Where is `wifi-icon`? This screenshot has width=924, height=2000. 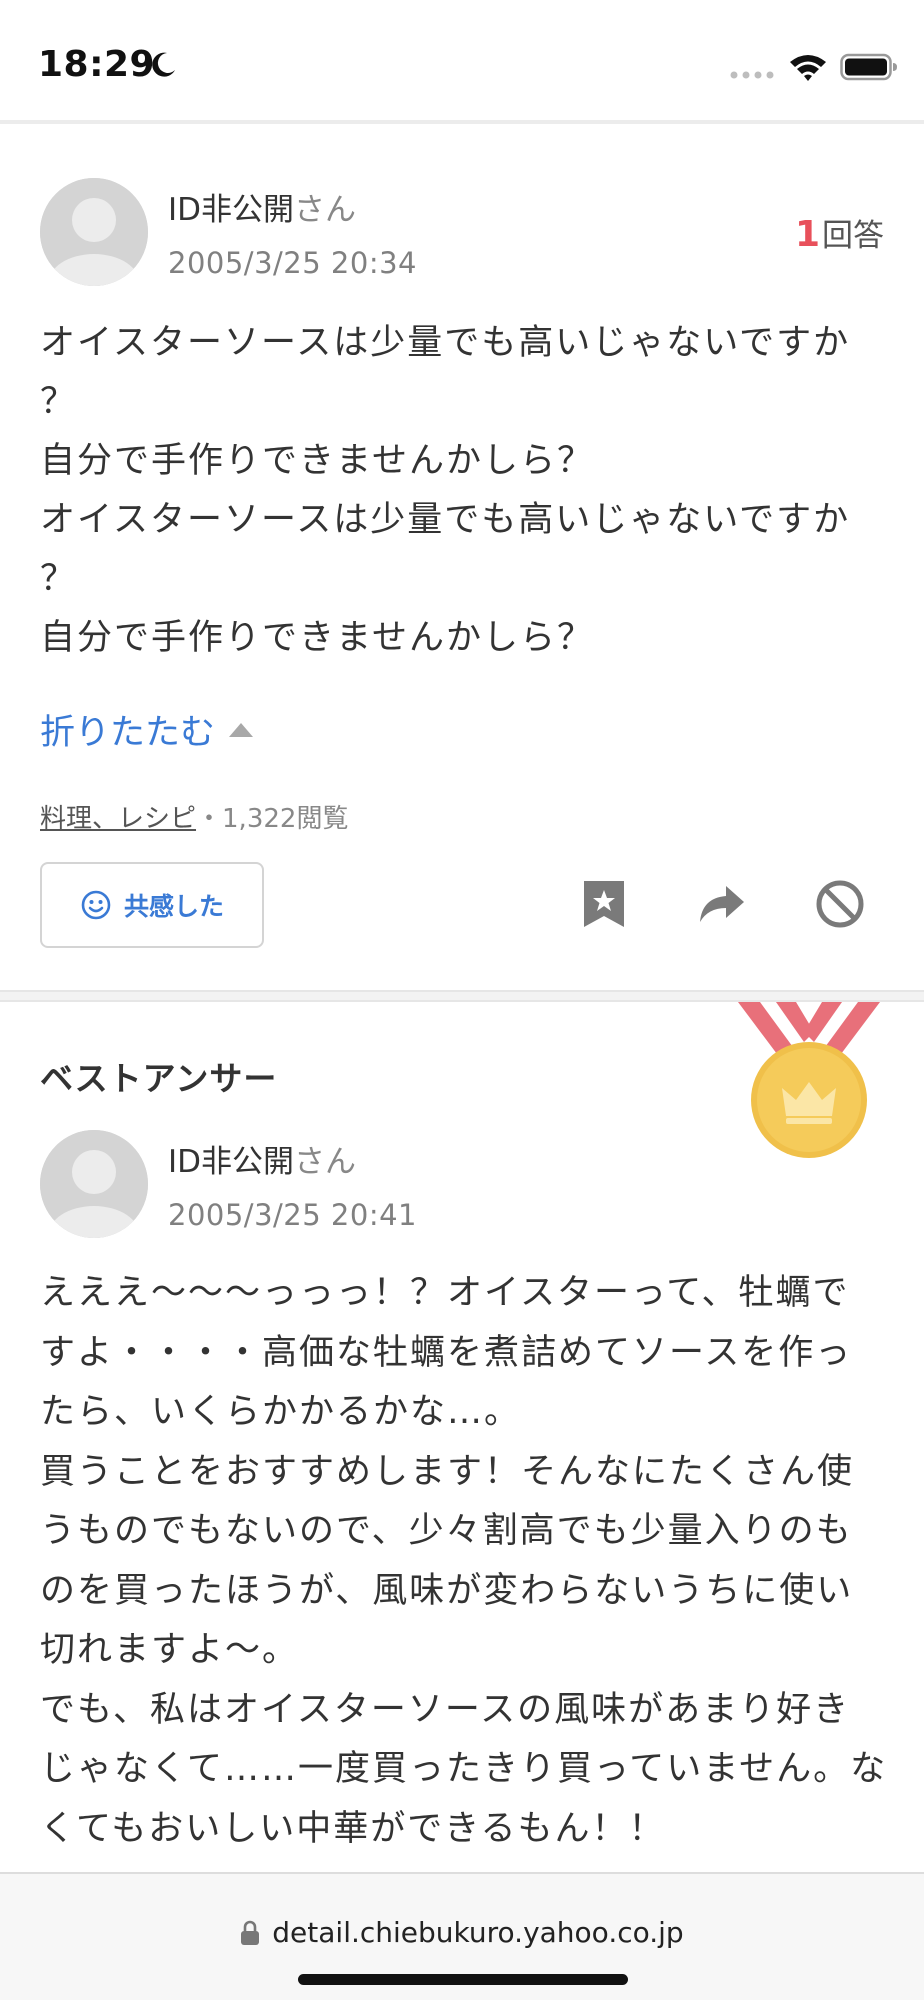
wifi-icon is located at coordinates (808, 68).